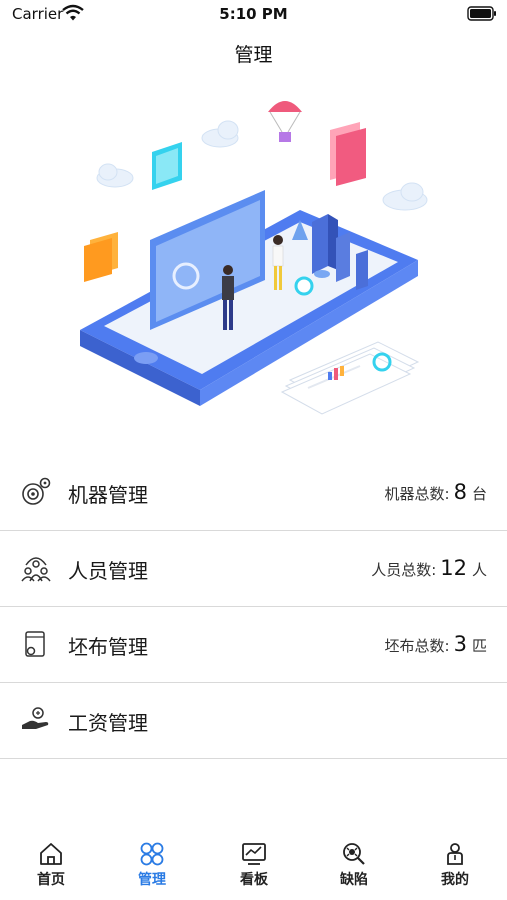 The image size is (507, 900). Describe the element at coordinates (35, 644) in the screenshot. I see `fabric-roll-icon` at that location.